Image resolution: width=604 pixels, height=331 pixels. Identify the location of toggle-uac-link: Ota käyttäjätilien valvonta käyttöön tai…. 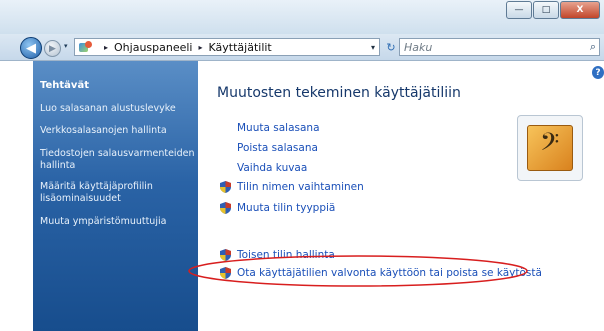
(389, 273).